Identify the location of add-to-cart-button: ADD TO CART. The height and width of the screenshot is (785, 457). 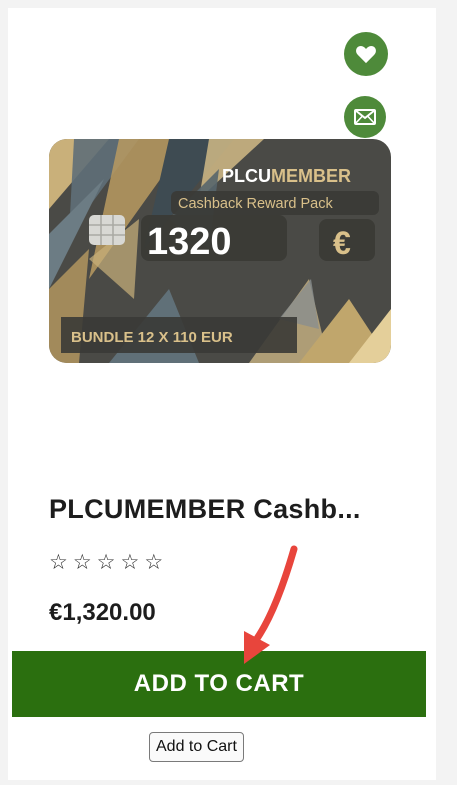
(219, 684).